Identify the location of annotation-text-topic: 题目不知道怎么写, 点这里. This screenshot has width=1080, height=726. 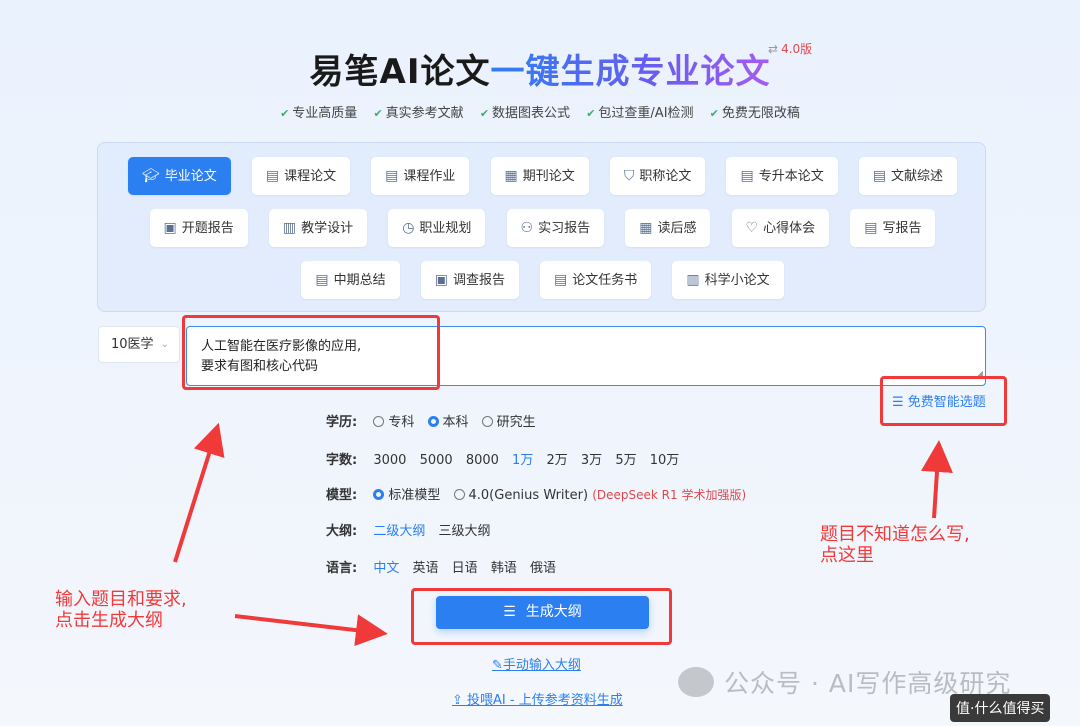
(895, 545).